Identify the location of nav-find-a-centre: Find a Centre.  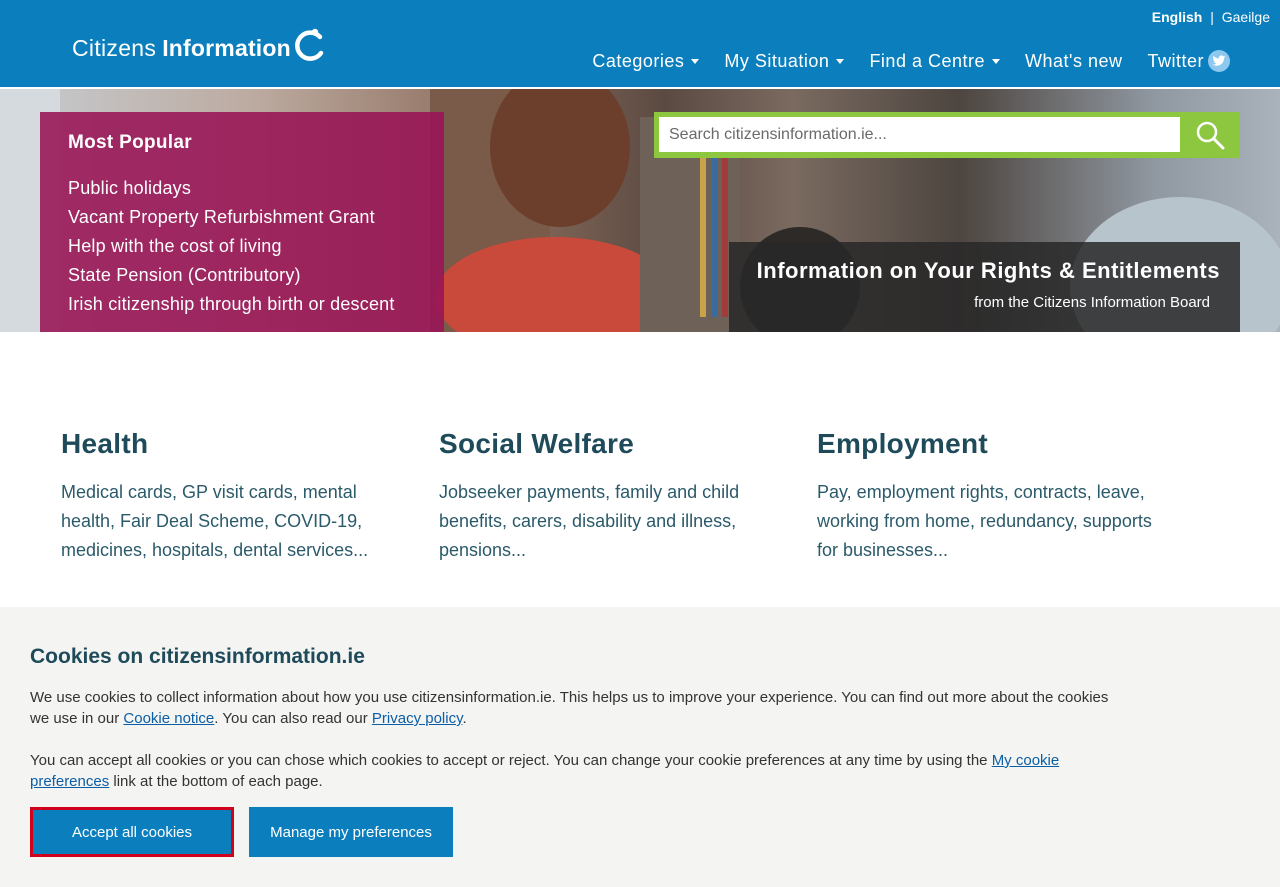
(934, 61).